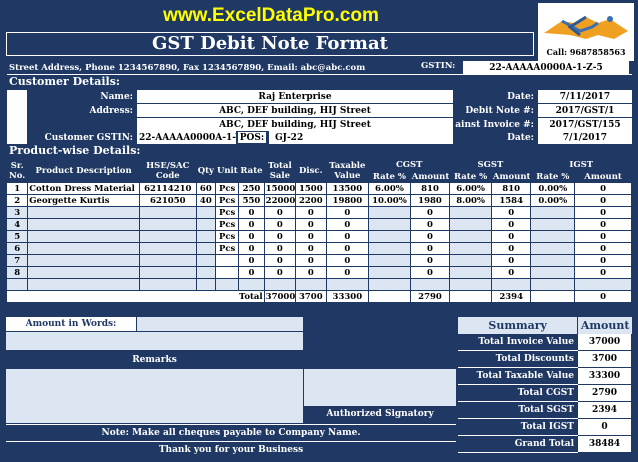 This screenshot has width=638, height=462. Describe the element at coordinates (251, 188) in the screenshot. I see `cell-rate: 250` at that location.